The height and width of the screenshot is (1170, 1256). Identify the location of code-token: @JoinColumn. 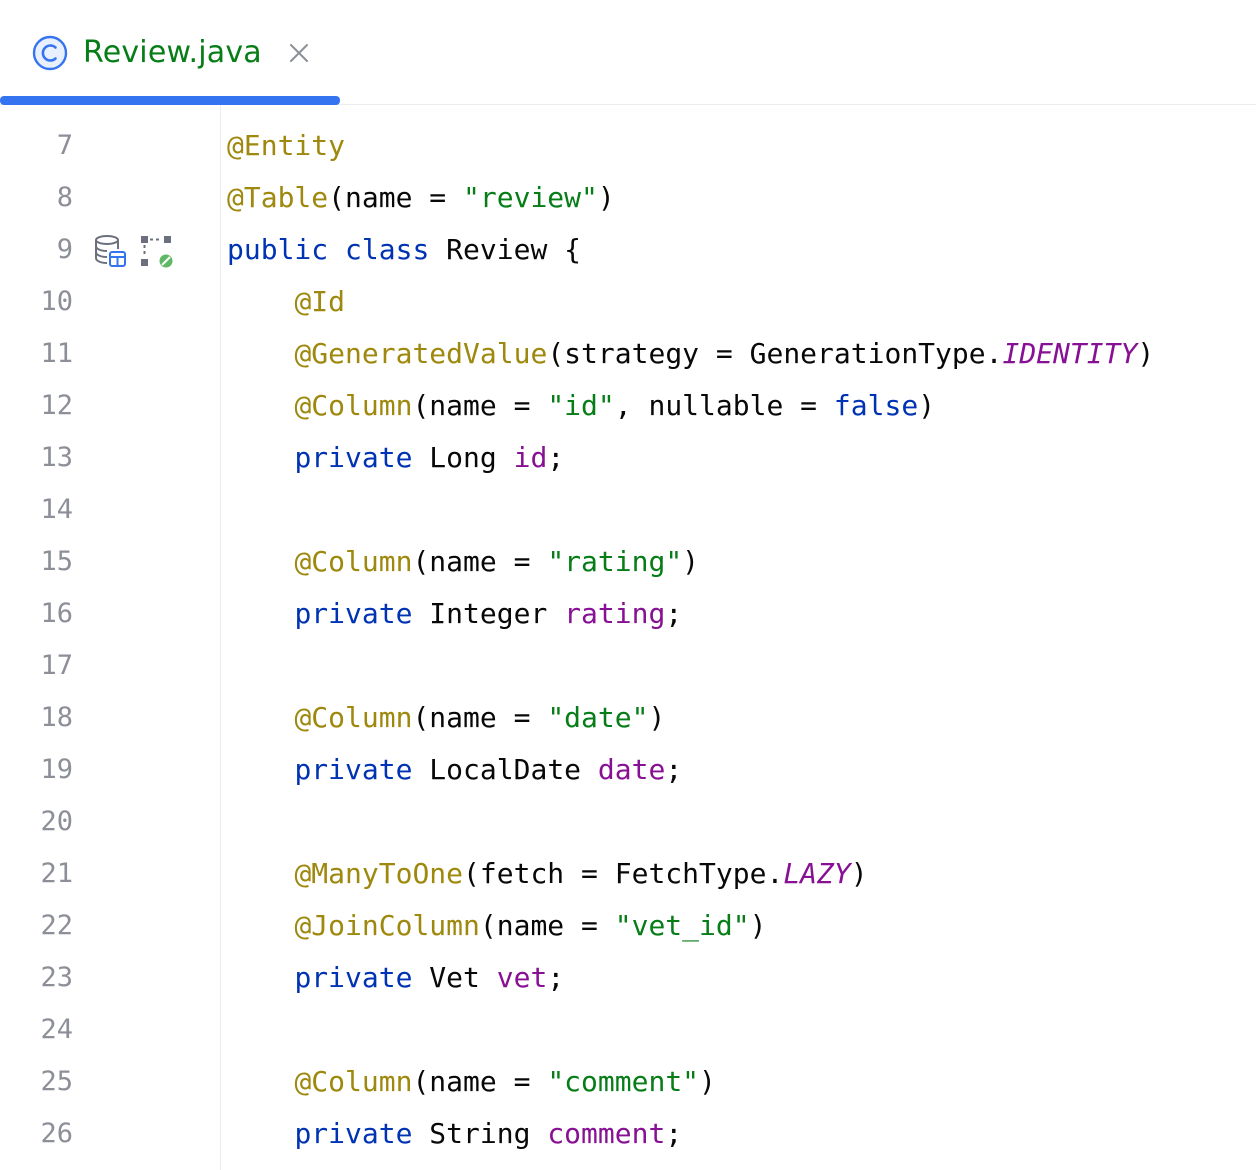
(387, 925).